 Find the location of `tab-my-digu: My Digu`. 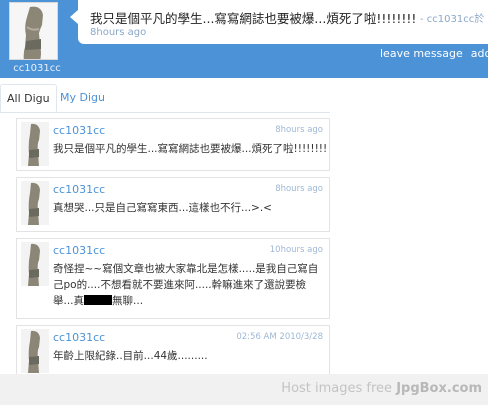

tab-my-digu: My Digu is located at coordinates (82, 98).